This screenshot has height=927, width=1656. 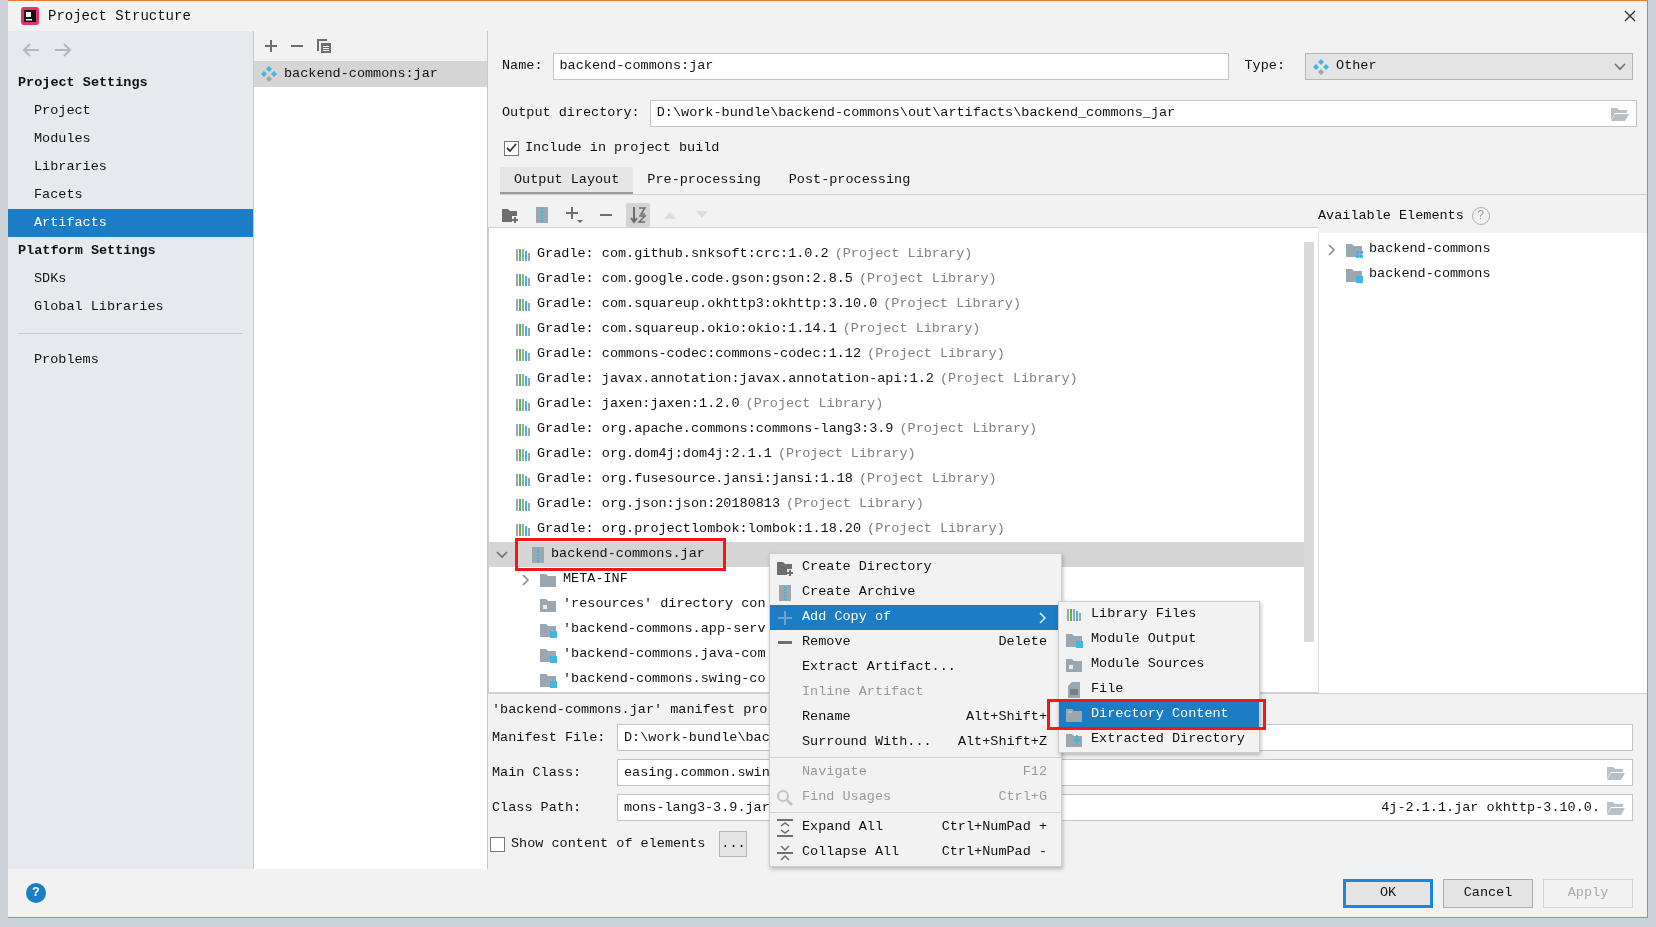 I want to click on dropdown-value: Other, so click(x=1357, y=66).